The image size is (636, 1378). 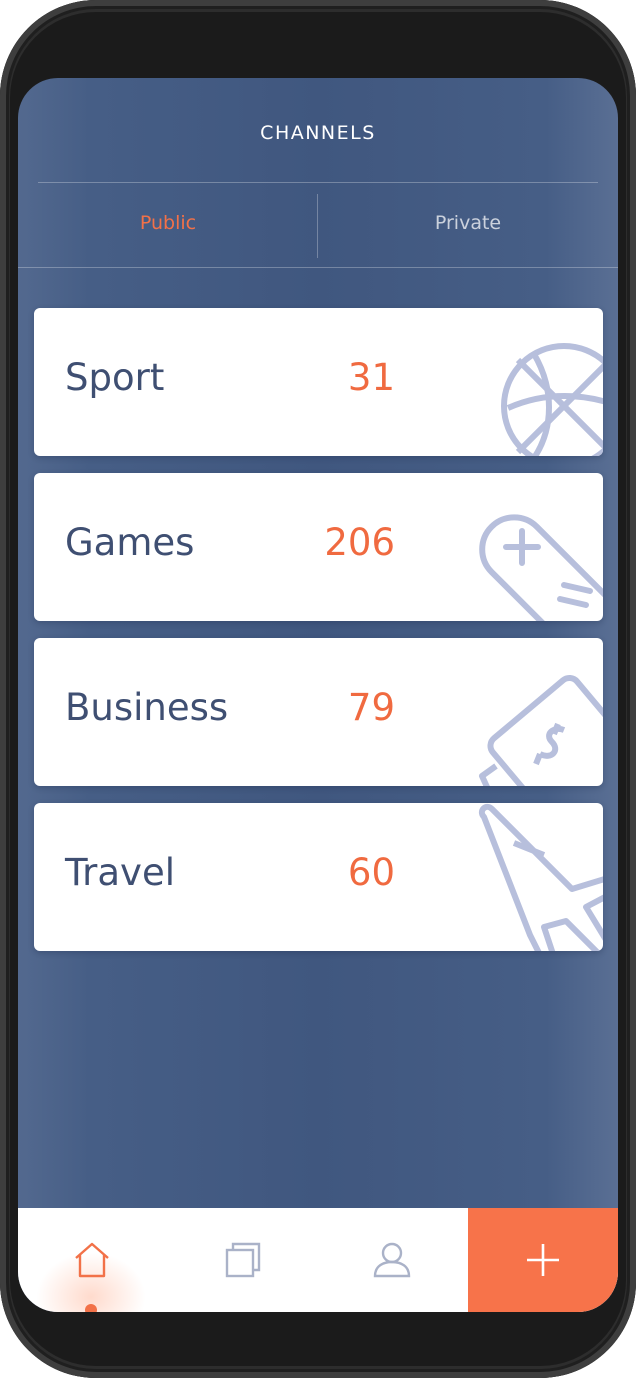 I want to click on copy-icon, so click(x=243, y=1260).